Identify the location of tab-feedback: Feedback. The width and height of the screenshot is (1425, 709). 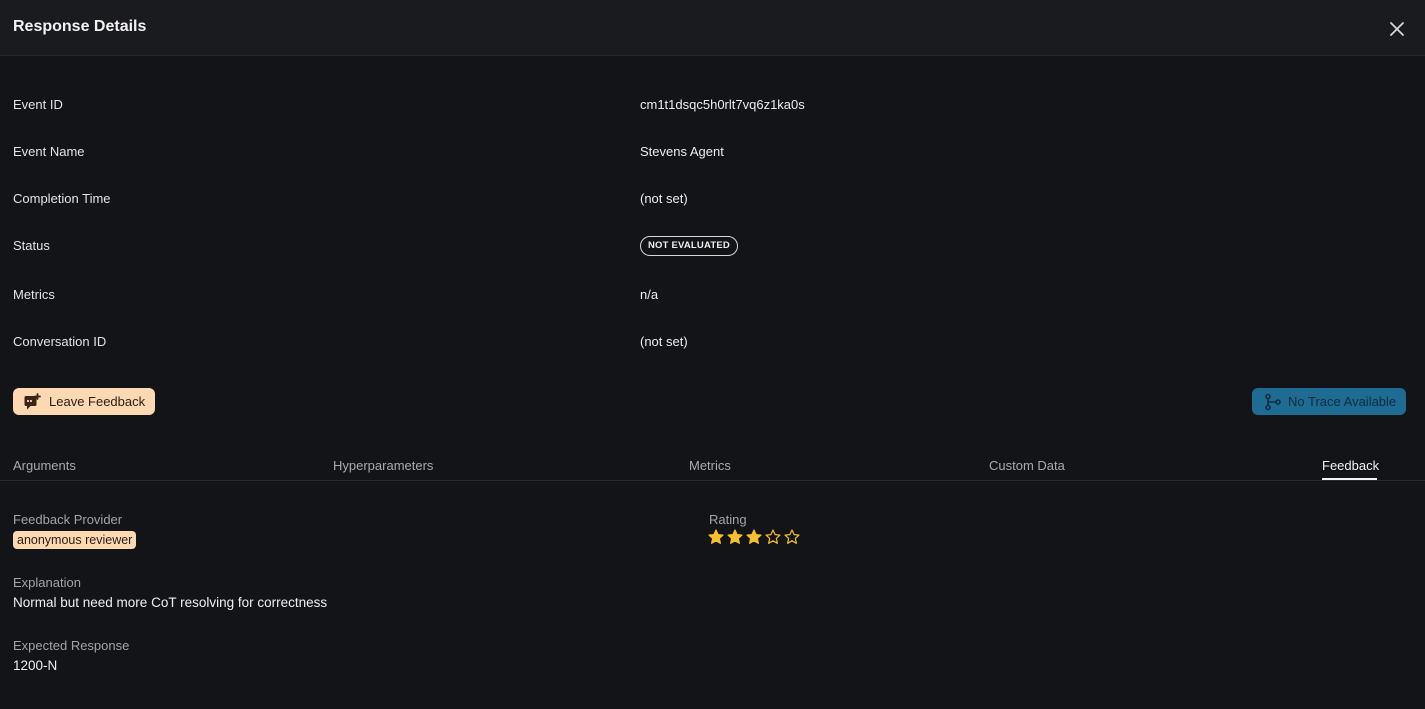
(1350, 465).